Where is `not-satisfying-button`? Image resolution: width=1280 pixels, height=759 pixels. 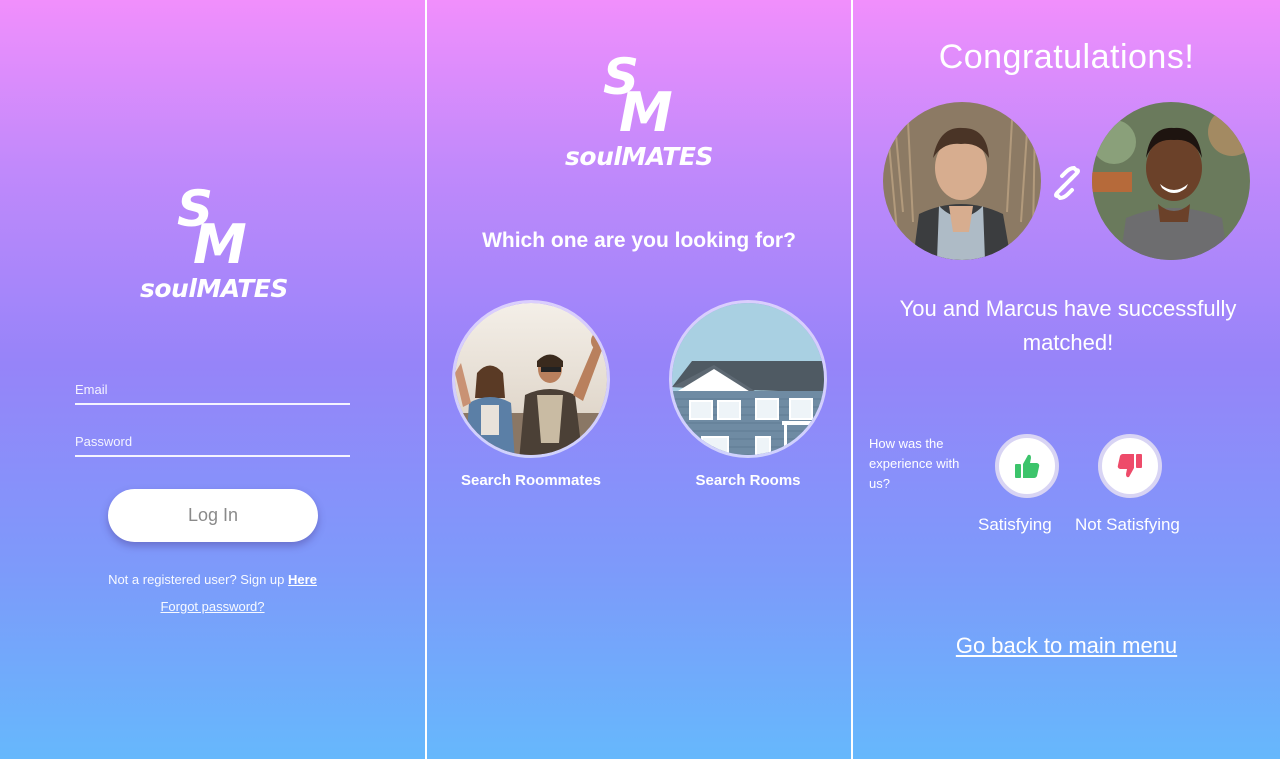 not-satisfying-button is located at coordinates (1130, 466).